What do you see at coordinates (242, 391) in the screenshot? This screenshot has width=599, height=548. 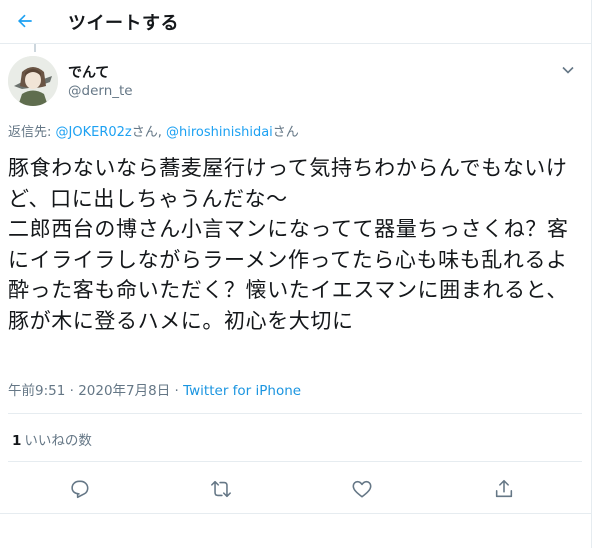 I see `tweet-source-link: Twitter for iPhone` at bounding box center [242, 391].